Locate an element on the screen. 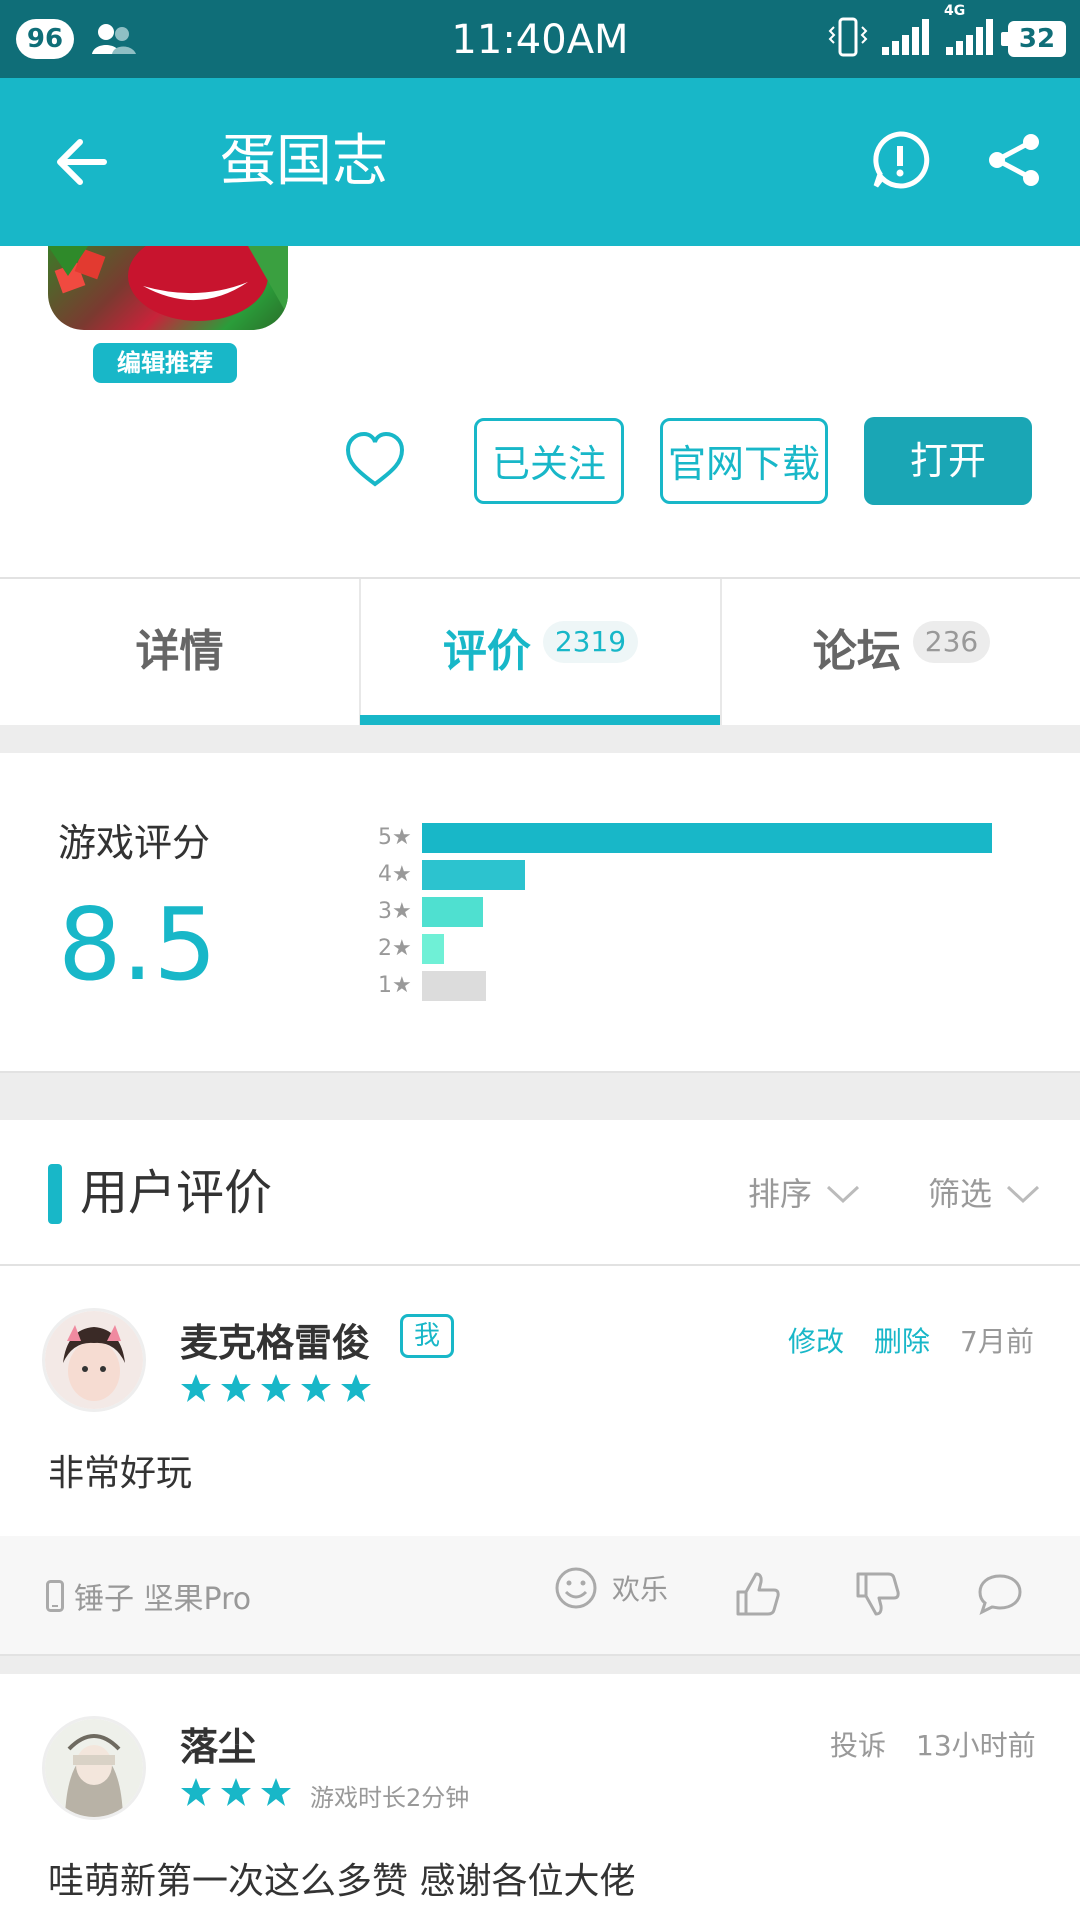 The width and height of the screenshot is (1080, 1920). share-icon is located at coordinates (1014, 160).